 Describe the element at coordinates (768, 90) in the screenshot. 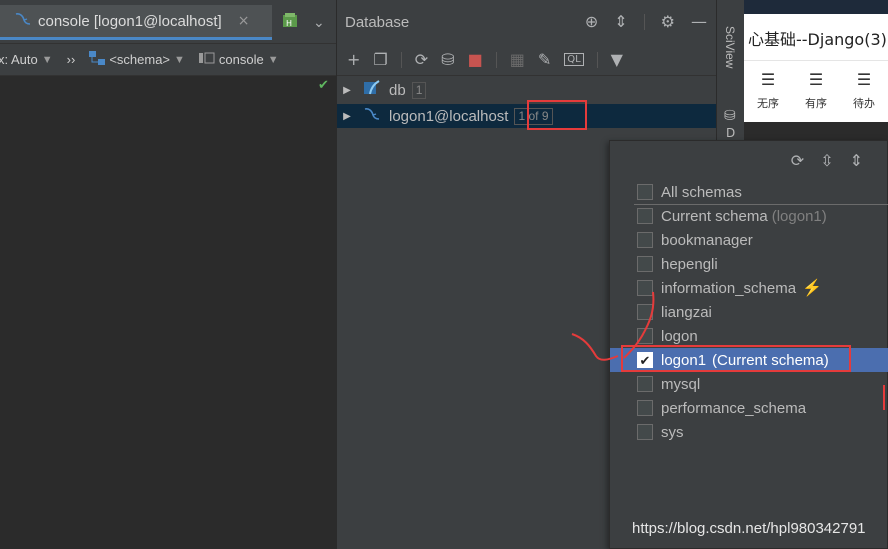

I see `unordered-list-button: ☰ 无序` at that location.